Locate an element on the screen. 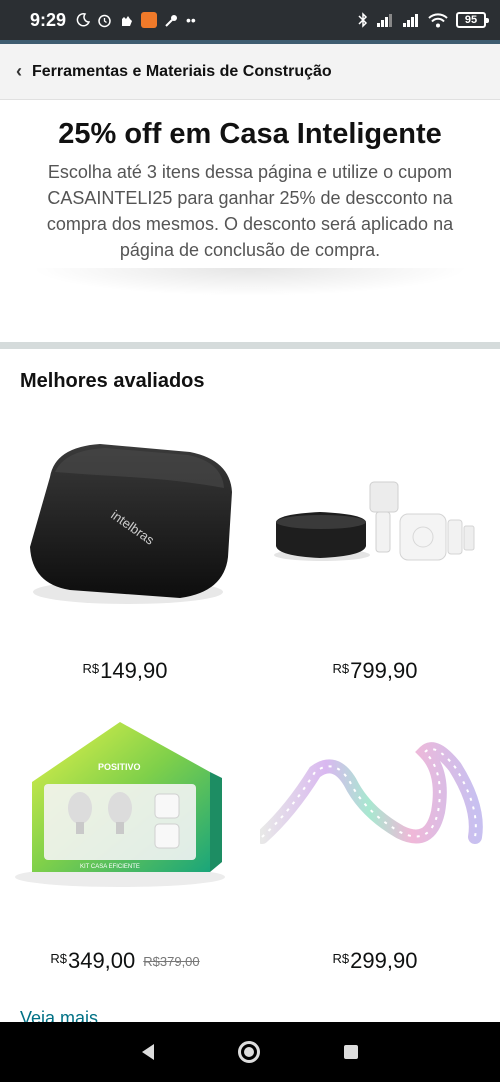 The width and height of the screenshot is (500, 1082). wifi-icon is located at coordinates (438, 19).